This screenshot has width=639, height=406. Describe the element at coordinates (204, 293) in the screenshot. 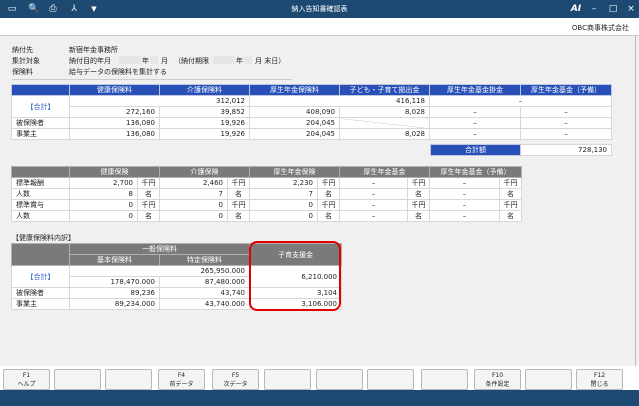

I see `cell: 43,740` at that location.